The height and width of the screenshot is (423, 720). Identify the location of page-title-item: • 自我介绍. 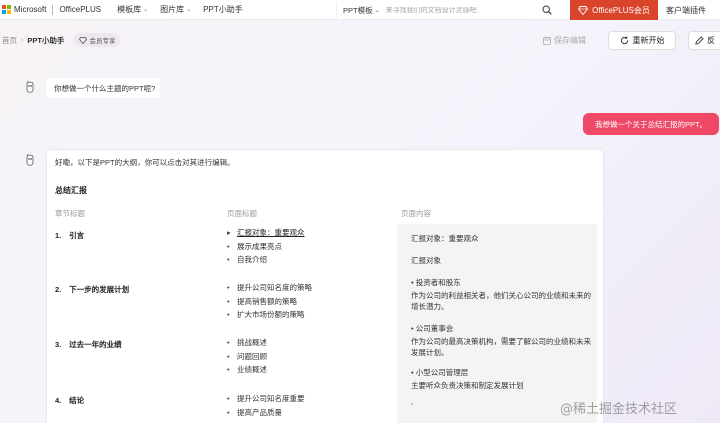
(266, 260).